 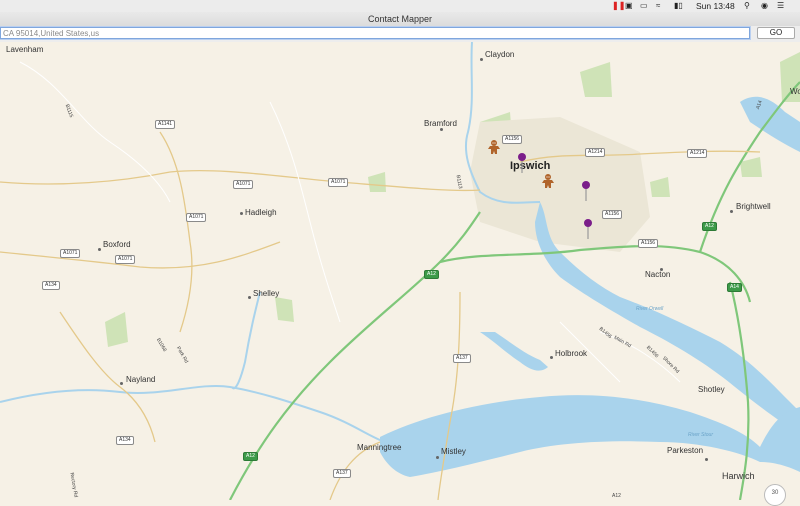 I want to click on place-brightwell: Brightwell, so click(x=753, y=206).